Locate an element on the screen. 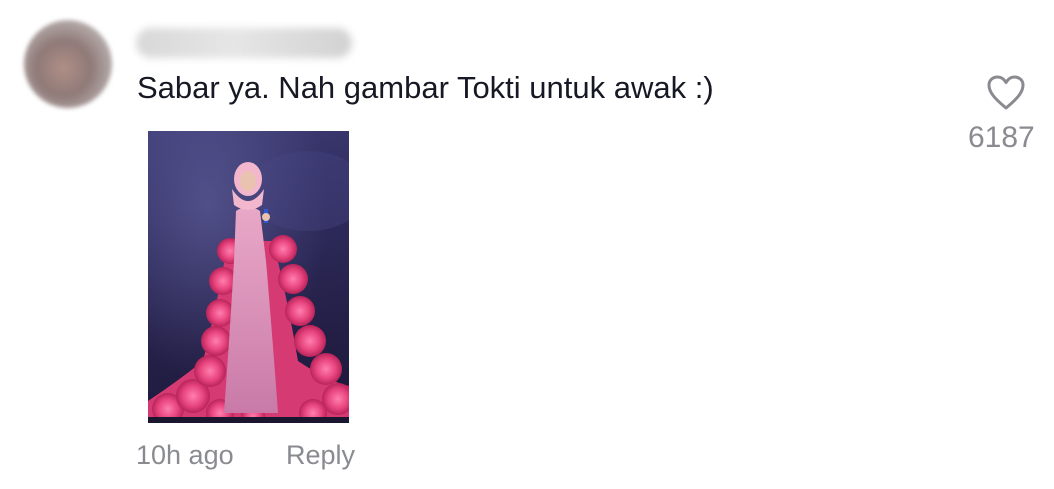 The height and width of the screenshot is (489, 1054). comment-timestamp: 10h ago is located at coordinates (185, 455).